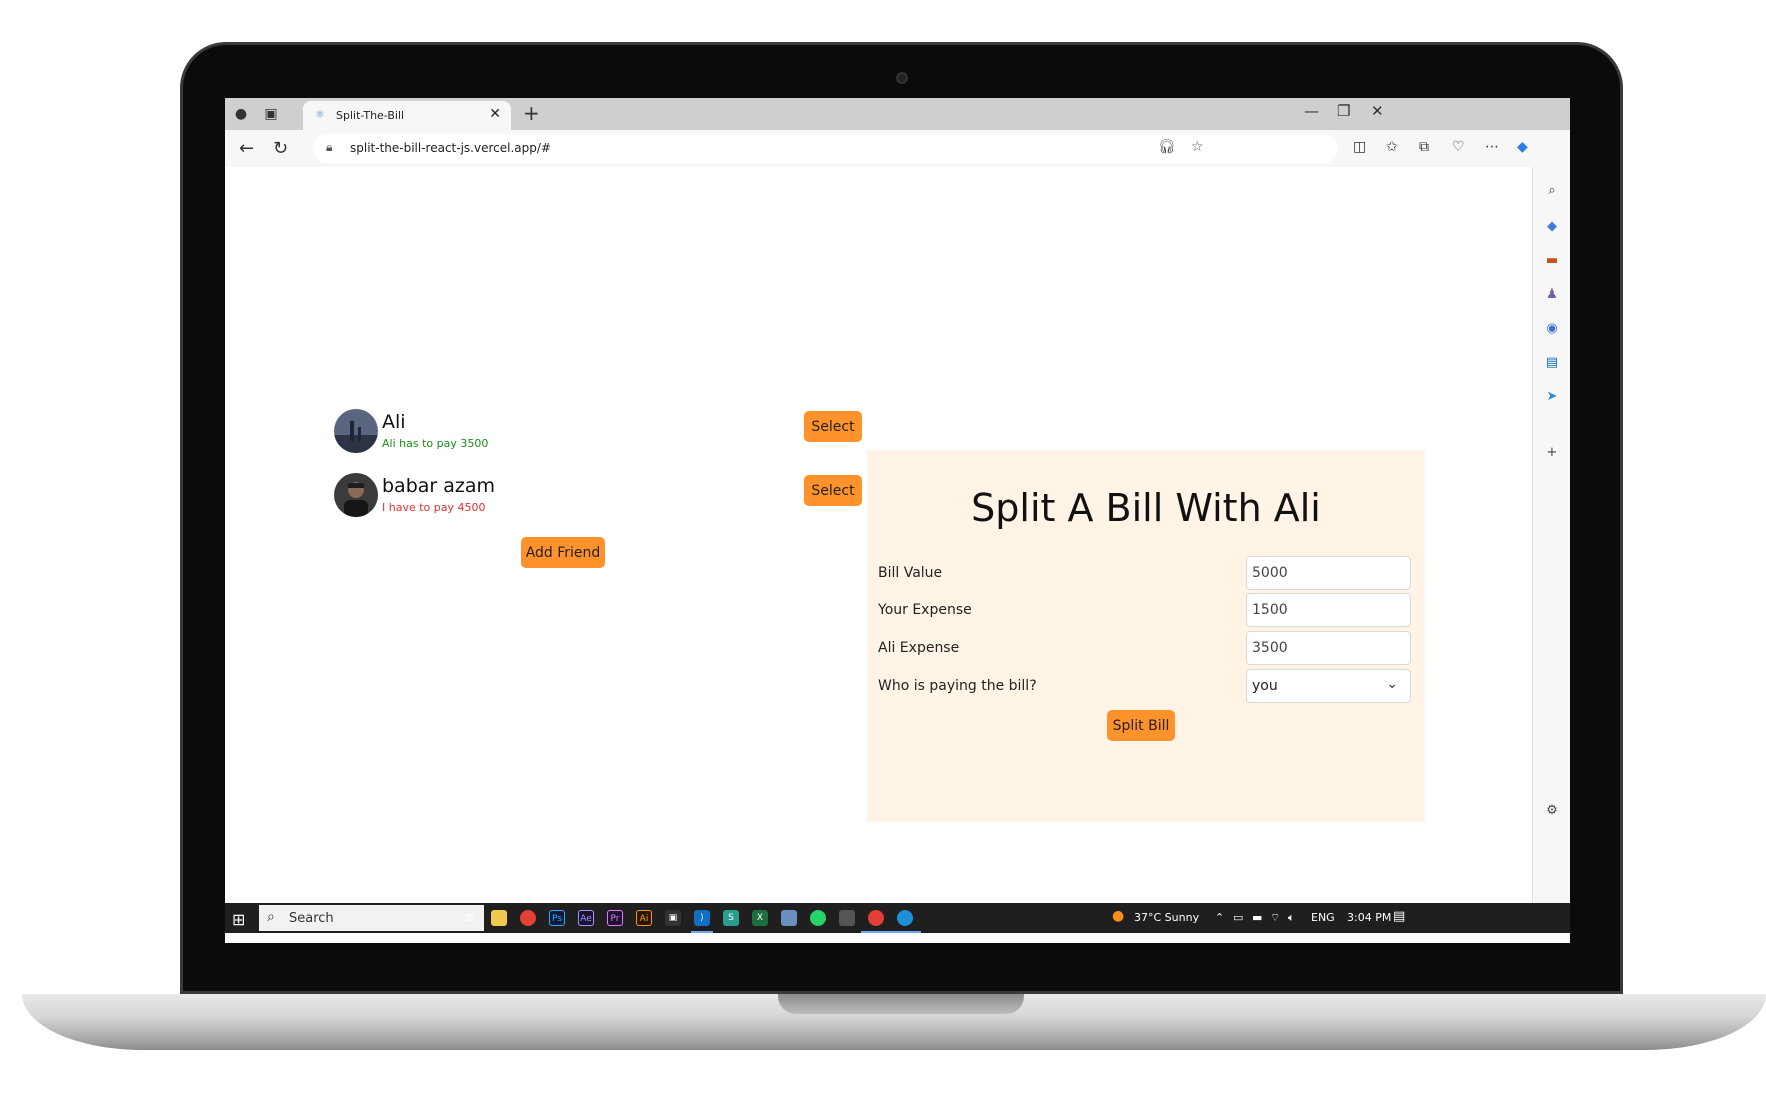  Describe the element at coordinates (901, 1004) in the screenshot. I see `laptop-notch` at that location.